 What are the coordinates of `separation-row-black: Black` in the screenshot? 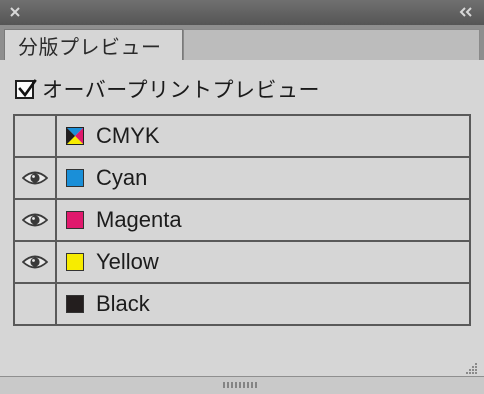 It's located at (242, 304).